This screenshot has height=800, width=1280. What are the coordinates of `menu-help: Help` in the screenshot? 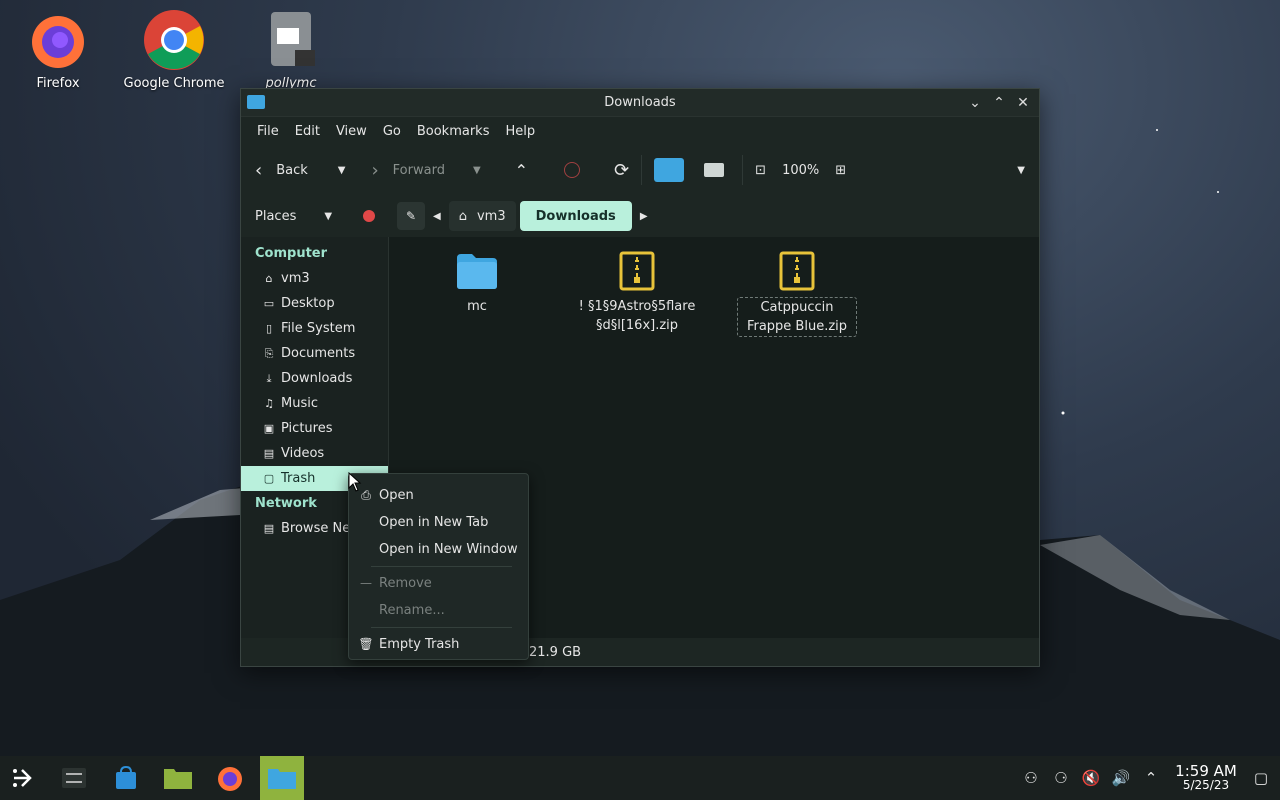 It's located at (520, 131).